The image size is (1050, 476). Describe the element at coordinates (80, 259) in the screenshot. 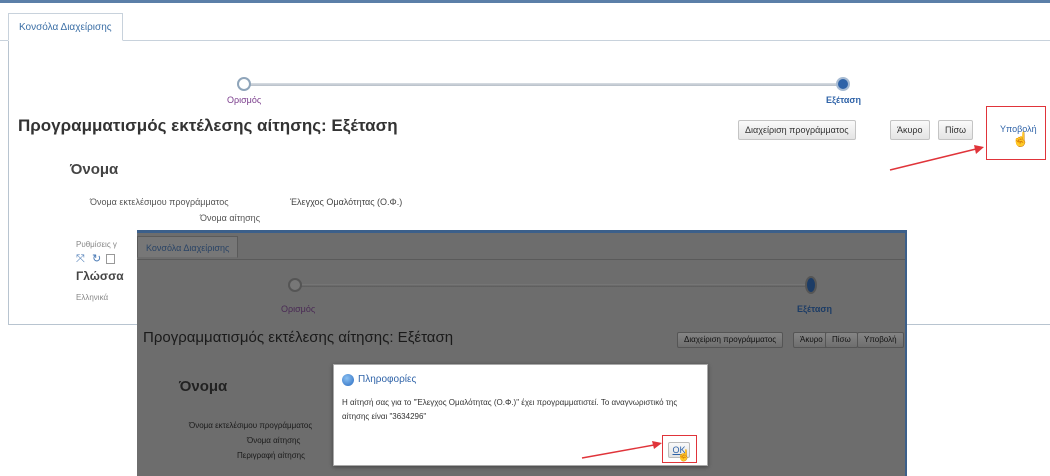

I see `back-expand-icon: ⤧` at that location.